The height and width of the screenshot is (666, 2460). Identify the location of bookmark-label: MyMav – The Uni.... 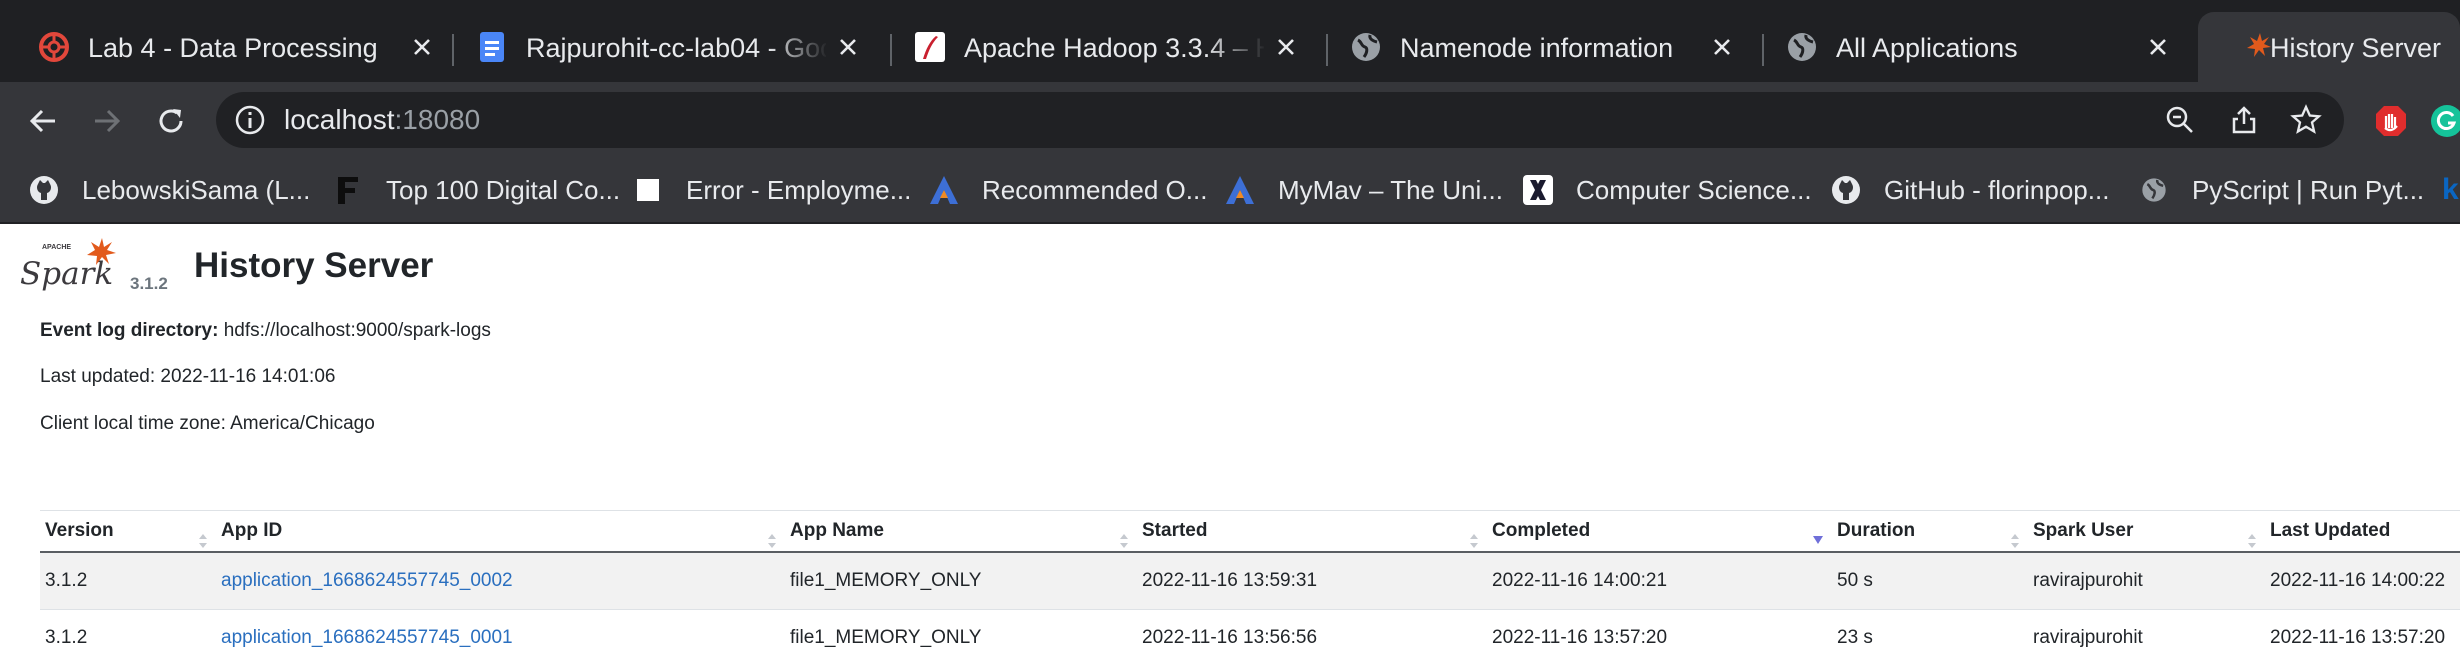
(1390, 190).